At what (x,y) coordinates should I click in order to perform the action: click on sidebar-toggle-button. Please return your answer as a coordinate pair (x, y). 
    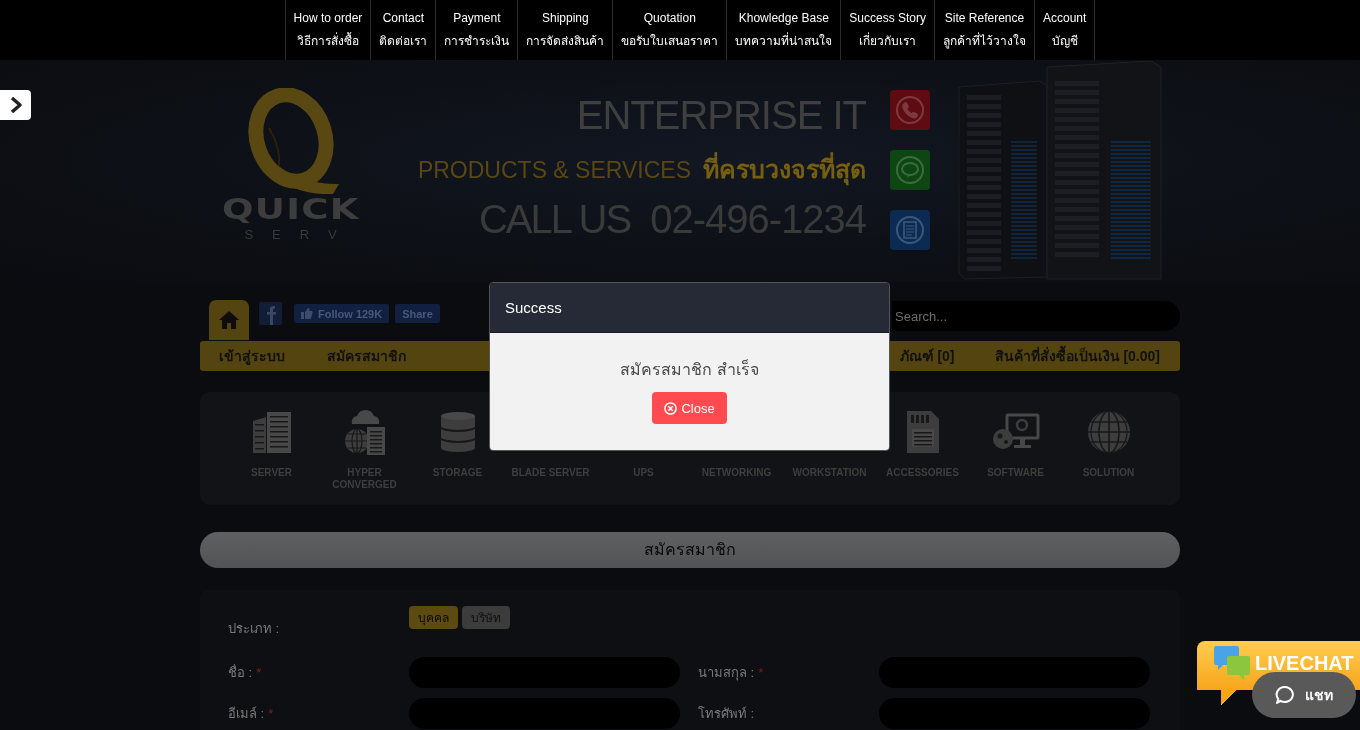
    Looking at the image, I should click on (15, 105).